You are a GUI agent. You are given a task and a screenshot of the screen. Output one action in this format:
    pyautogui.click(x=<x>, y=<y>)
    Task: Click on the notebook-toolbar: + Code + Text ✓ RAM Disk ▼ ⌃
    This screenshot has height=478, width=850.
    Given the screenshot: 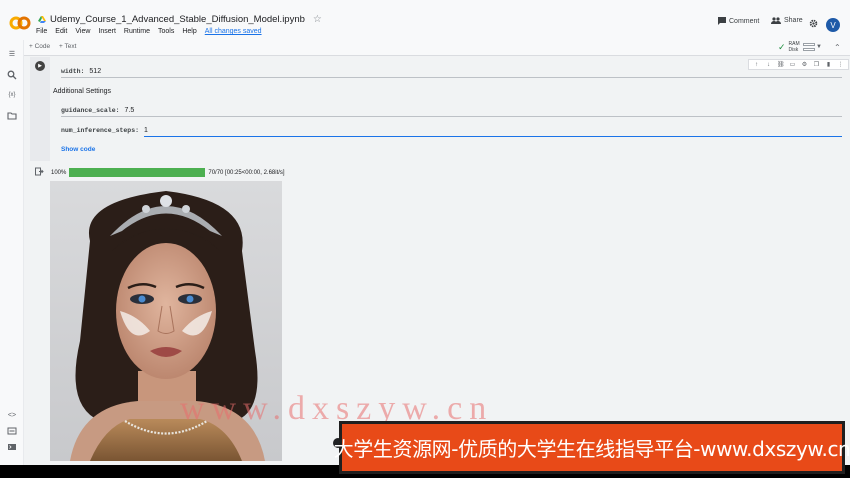 What is the action you would take?
    pyautogui.click(x=425, y=48)
    